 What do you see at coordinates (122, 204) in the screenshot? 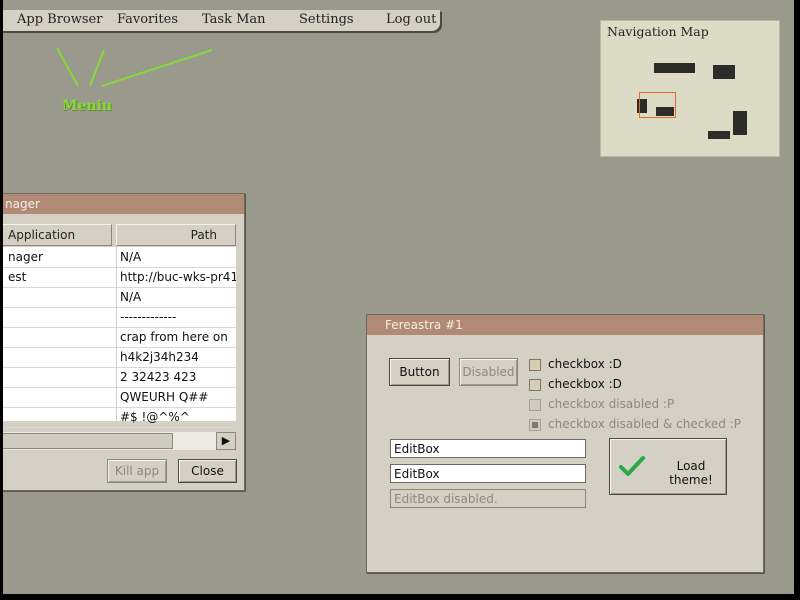
I see `task-manager-title: nager` at bounding box center [122, 204].